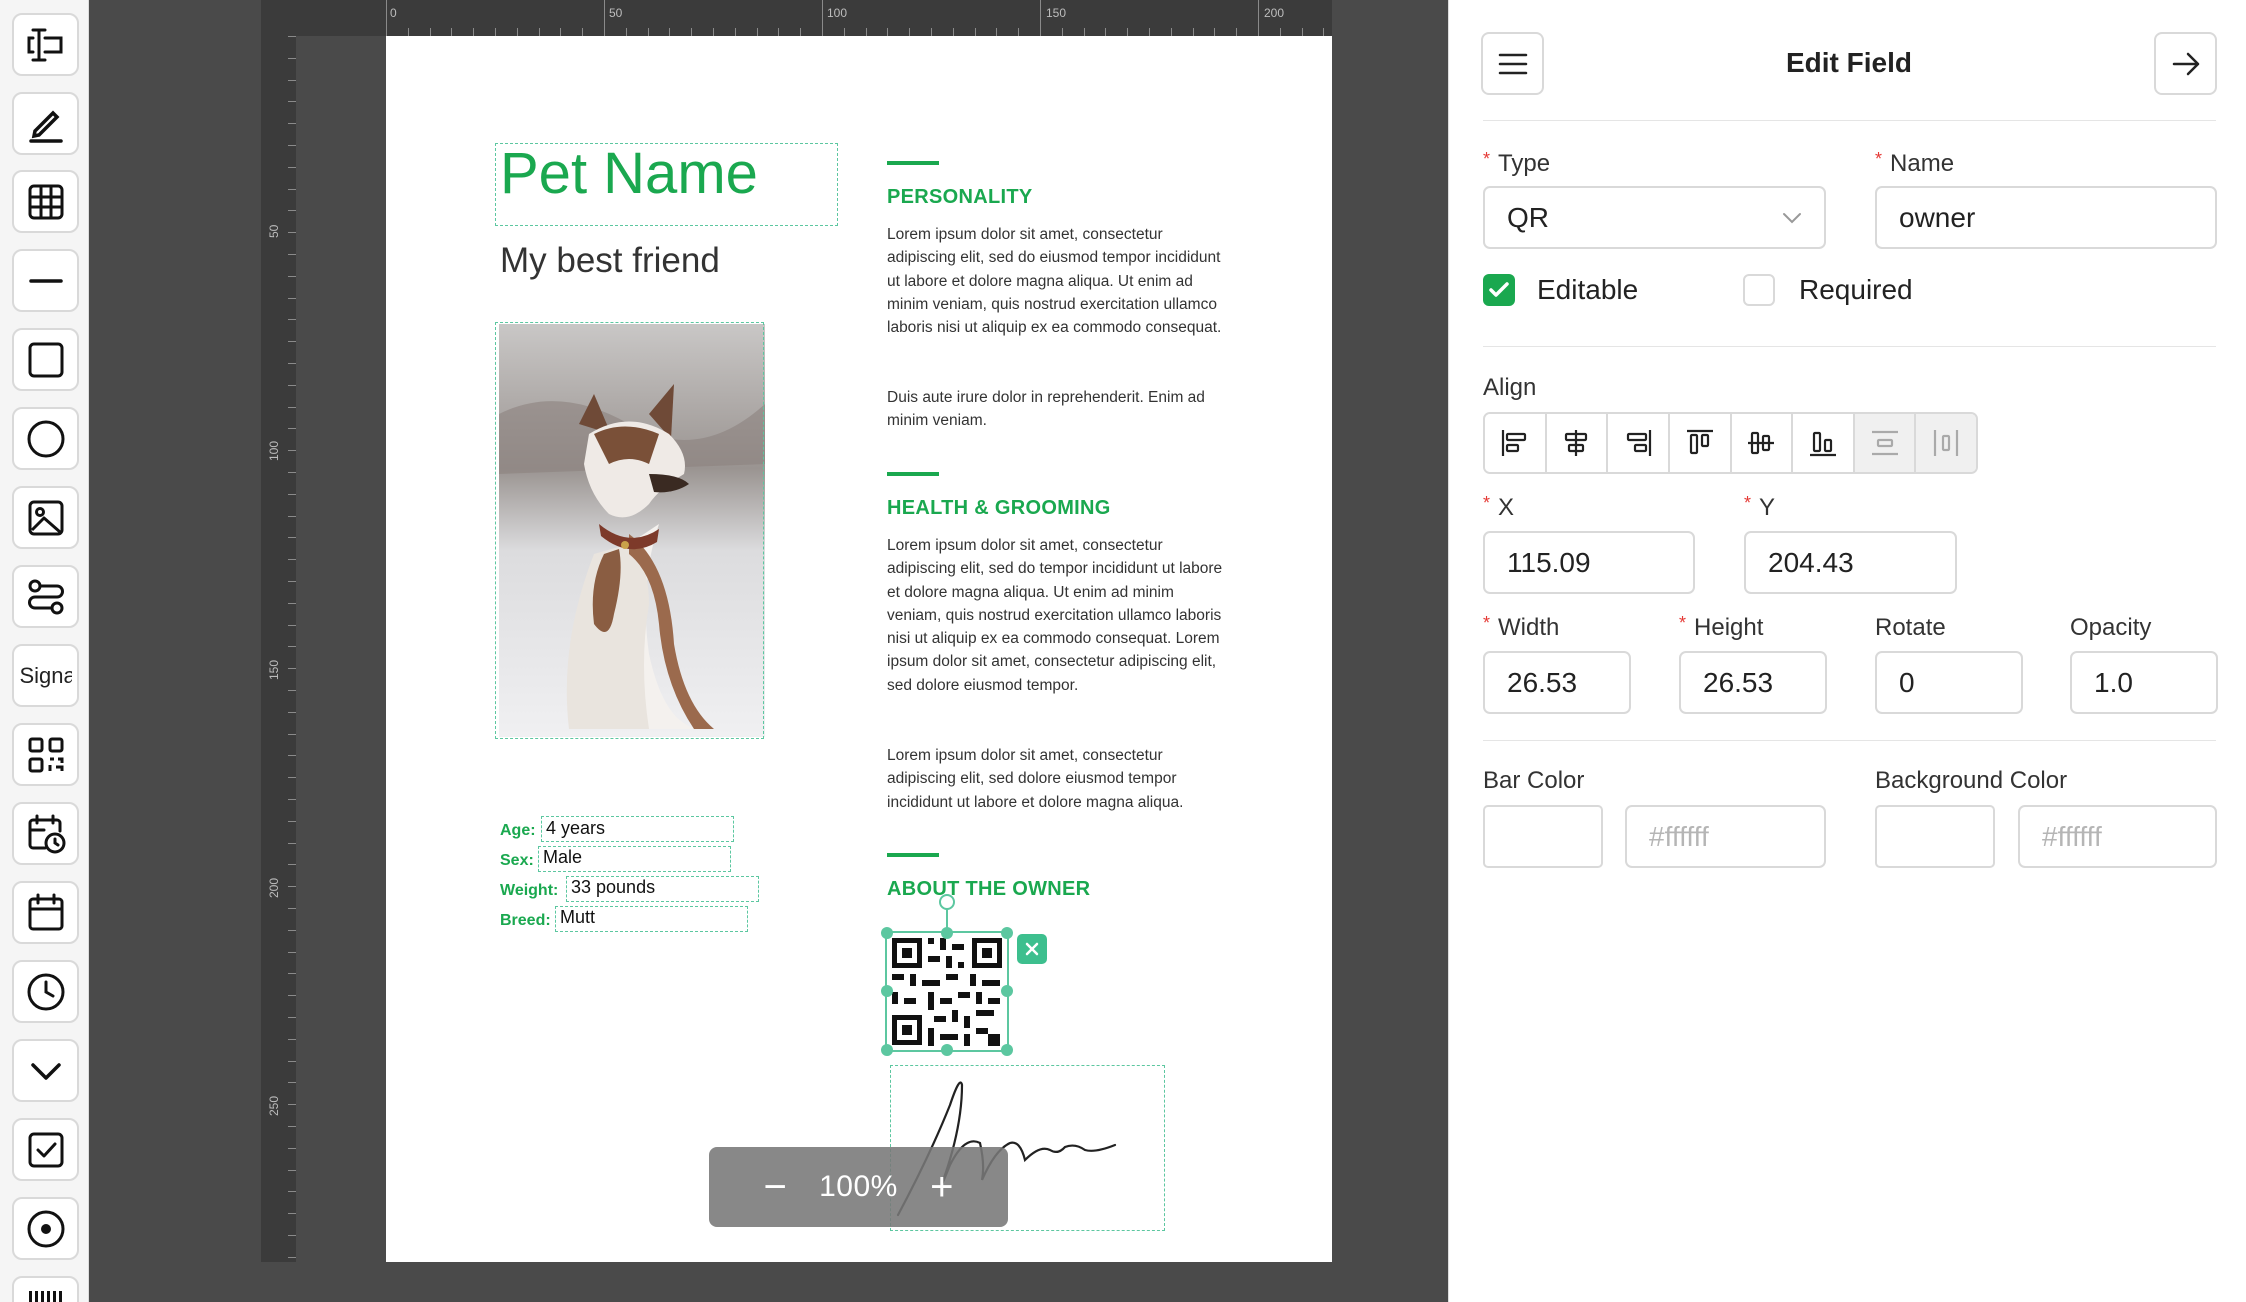  I want to click on circle-tool-button, so click(45, 438).